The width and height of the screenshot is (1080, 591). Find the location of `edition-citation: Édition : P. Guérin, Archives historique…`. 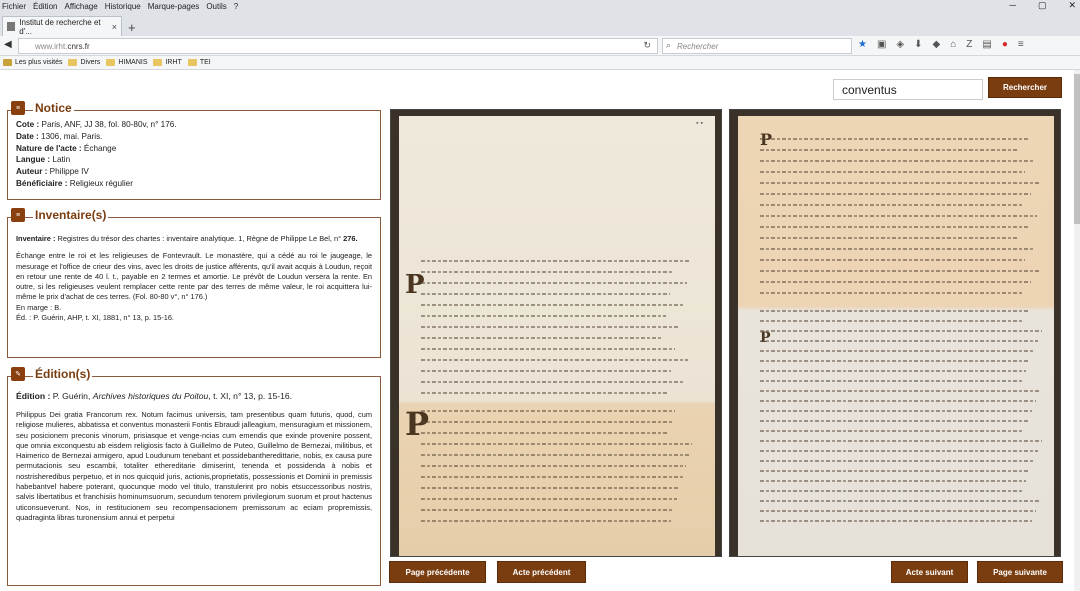

edition-citation: Édition : P. Guérin, Archives historique… is located at coordinates (154, 396).